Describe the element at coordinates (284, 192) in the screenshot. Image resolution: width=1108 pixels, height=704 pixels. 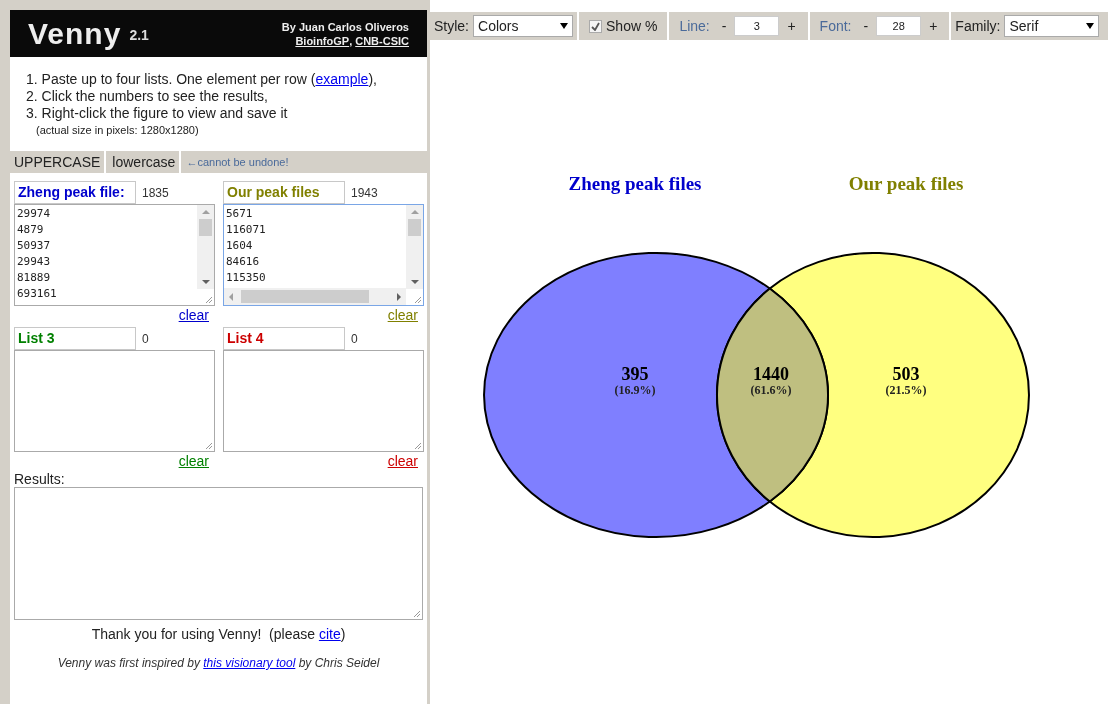
I see `list-name-field: Our peak files` at that location.